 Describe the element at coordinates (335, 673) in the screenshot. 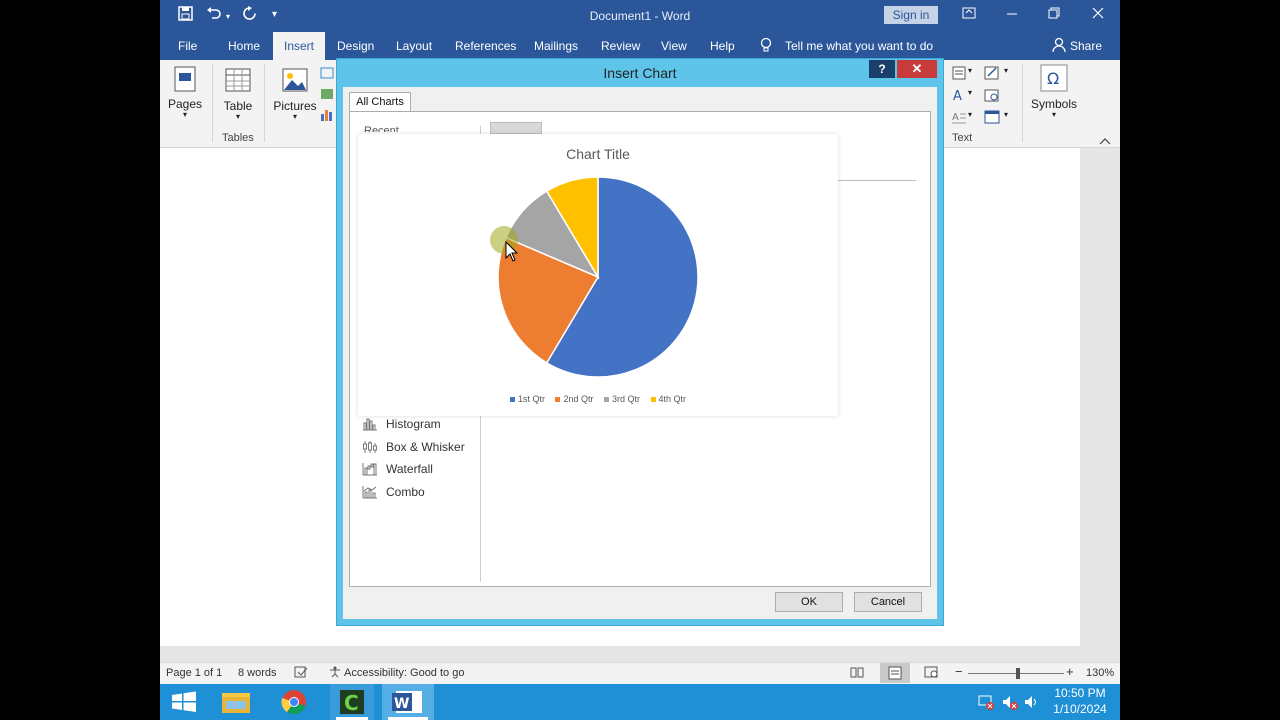

I see `accessibility-icon` at that location.